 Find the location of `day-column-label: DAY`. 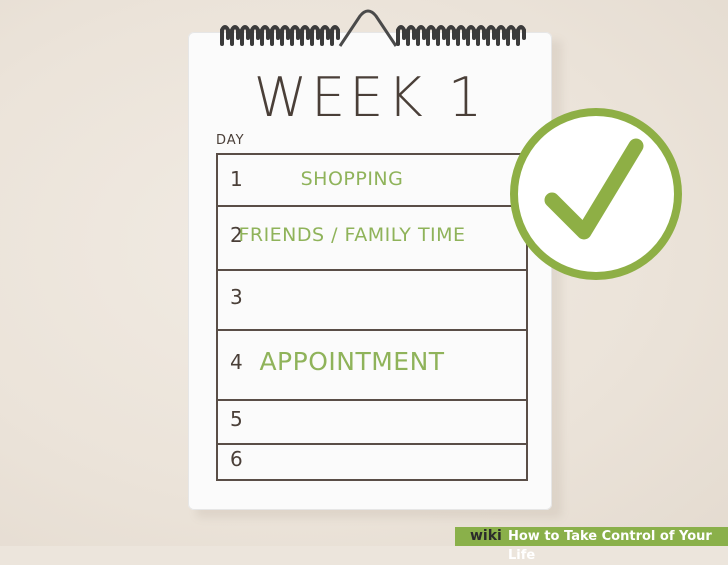

day-column-label: DAY is located at coordinates (230, 140).